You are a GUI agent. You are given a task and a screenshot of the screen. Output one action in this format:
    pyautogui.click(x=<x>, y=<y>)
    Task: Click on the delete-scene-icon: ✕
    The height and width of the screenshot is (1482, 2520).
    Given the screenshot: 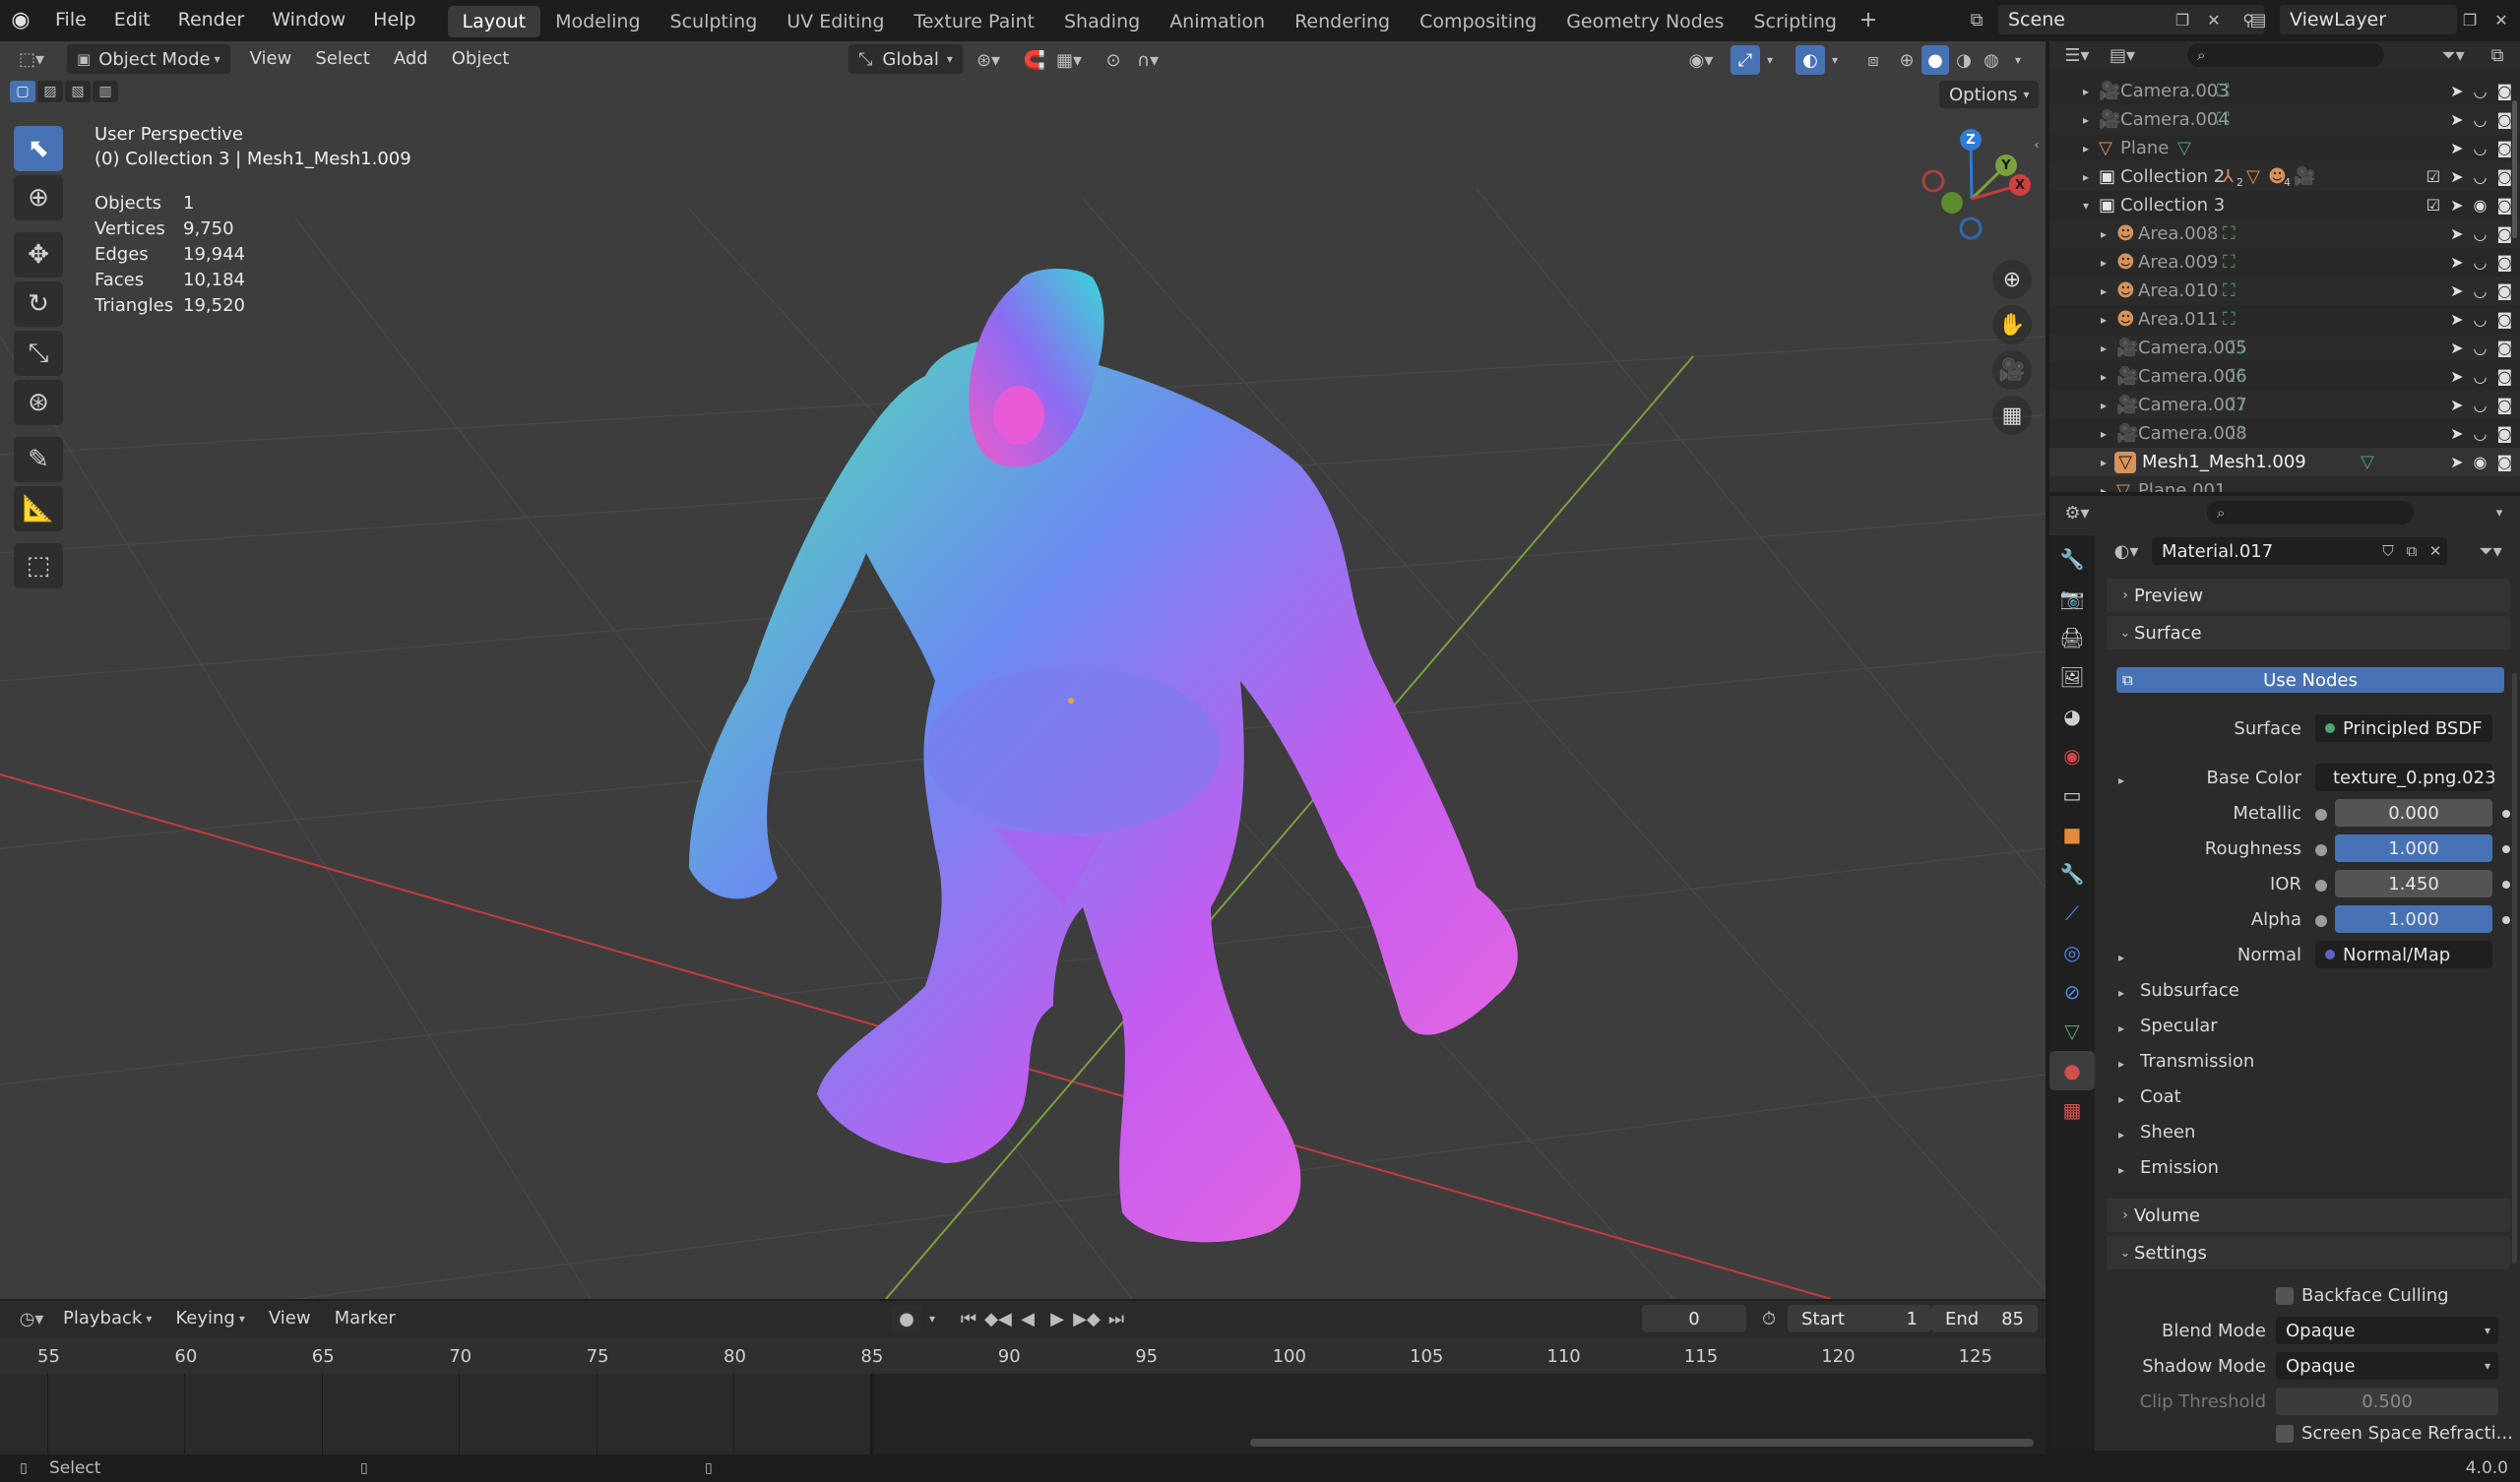 What is the action you would take?
    pyautogui.click(x=2214, y=19)
    